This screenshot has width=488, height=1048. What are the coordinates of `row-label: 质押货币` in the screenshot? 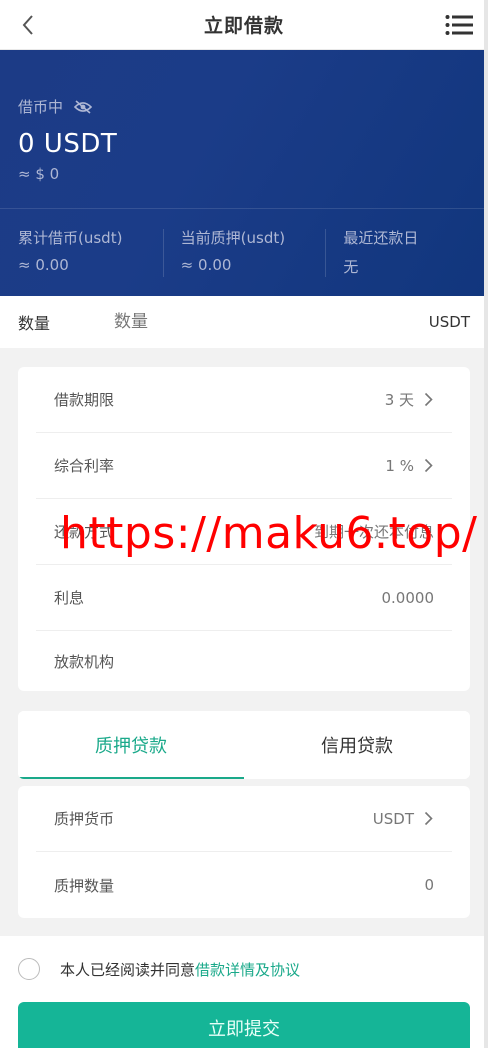 It's located at (84, 819).